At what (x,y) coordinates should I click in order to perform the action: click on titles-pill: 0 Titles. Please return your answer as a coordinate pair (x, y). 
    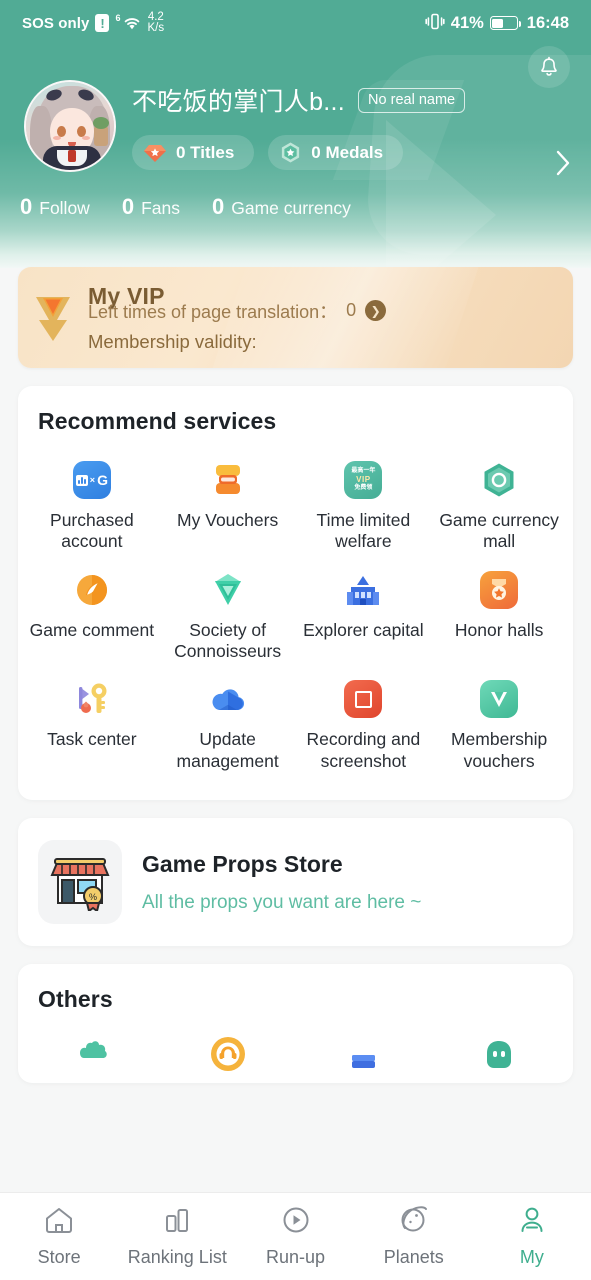
    Looking at the image, I should click on (193, 152).